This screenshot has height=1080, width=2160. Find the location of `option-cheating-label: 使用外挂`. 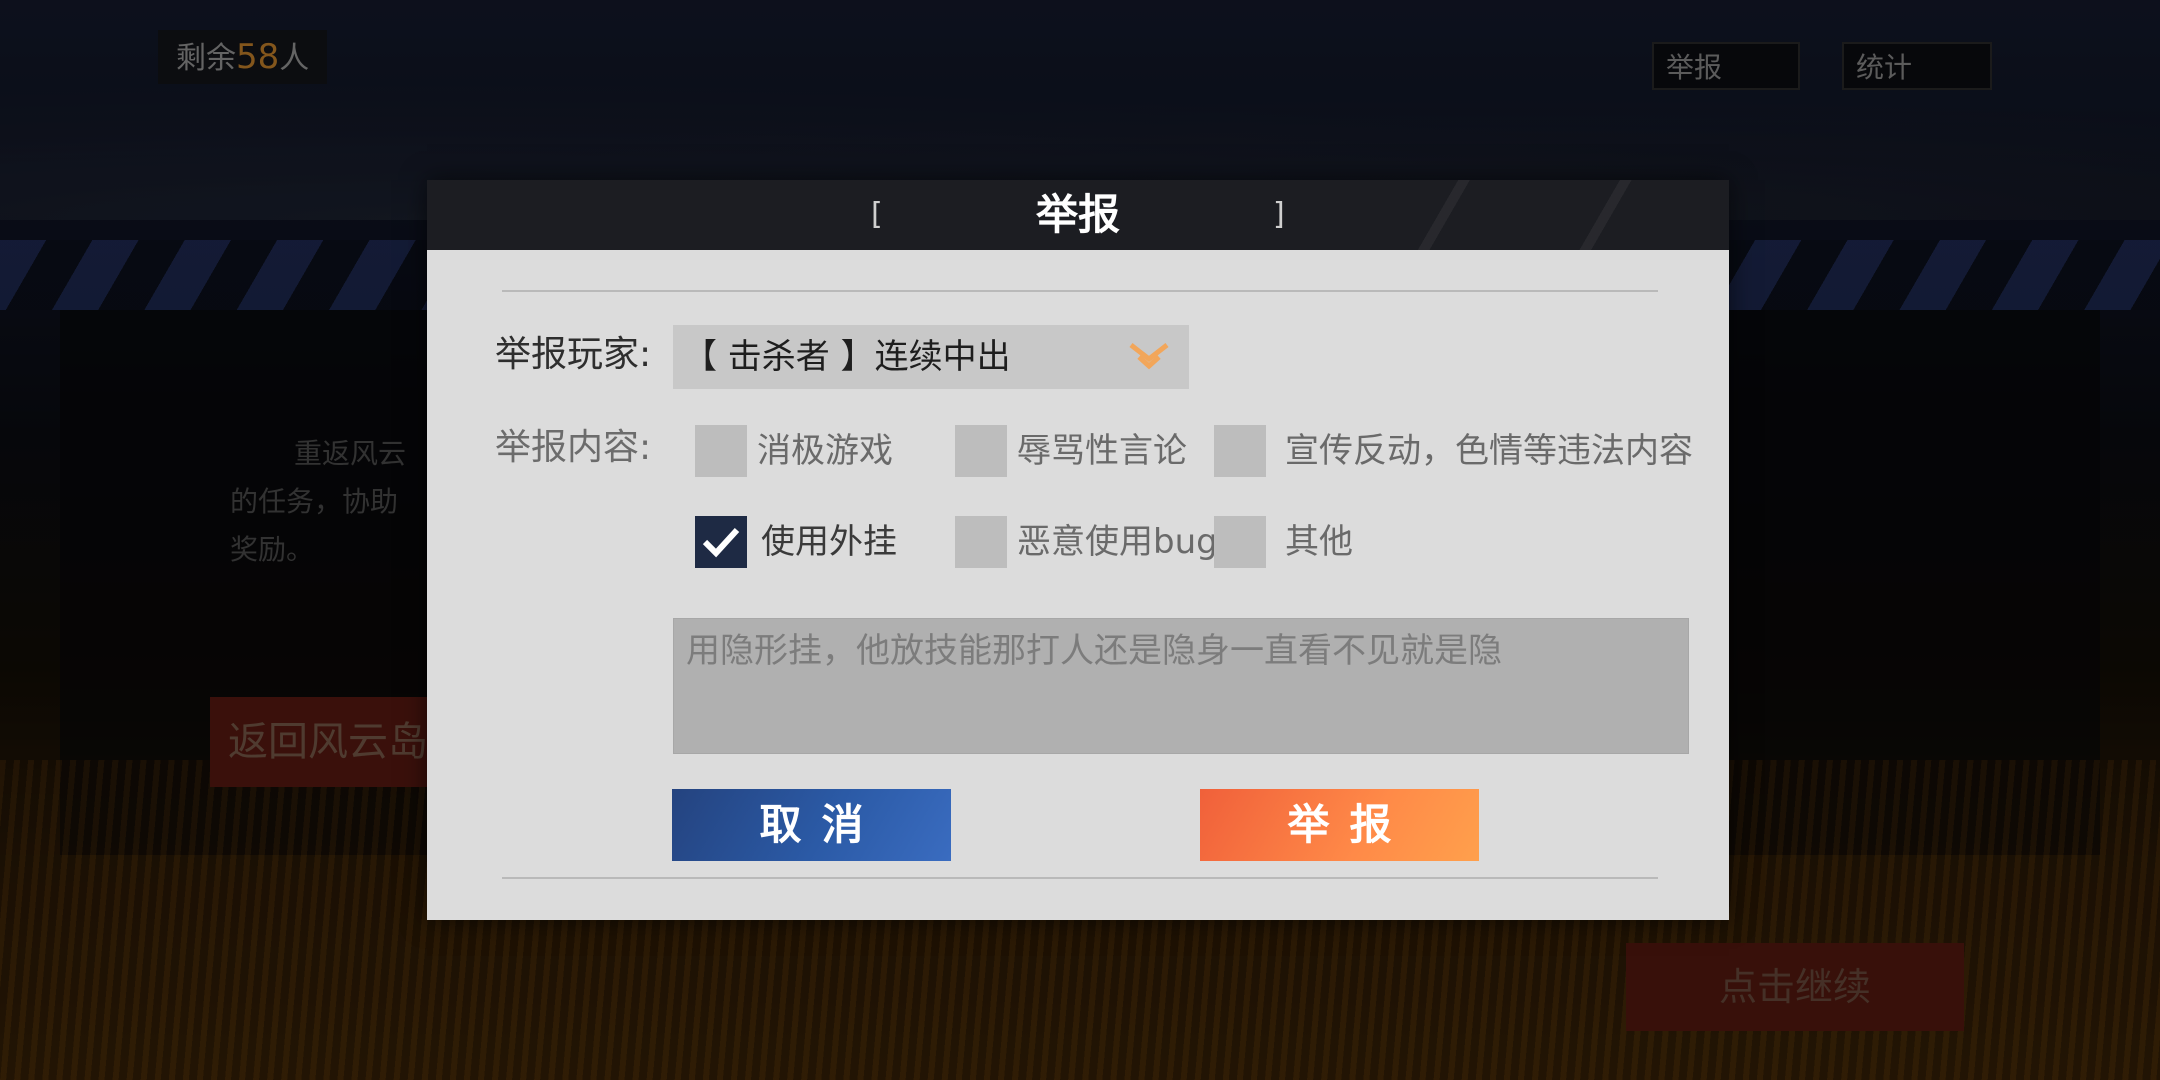

option-cheating-label: 使用外挂 is located at coordinates (829, 542).